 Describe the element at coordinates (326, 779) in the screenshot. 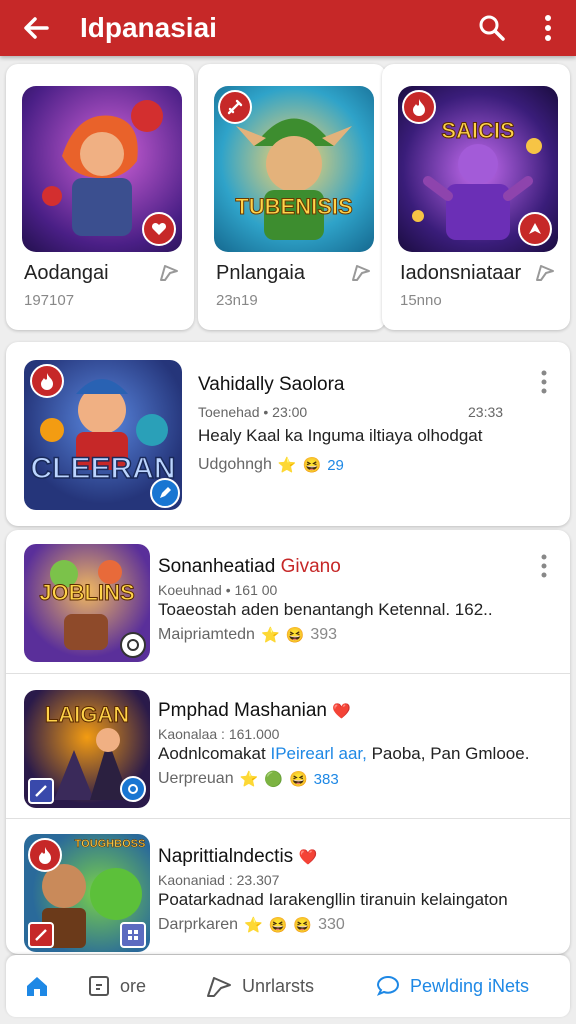

I see `comment-count: 383` at that location.